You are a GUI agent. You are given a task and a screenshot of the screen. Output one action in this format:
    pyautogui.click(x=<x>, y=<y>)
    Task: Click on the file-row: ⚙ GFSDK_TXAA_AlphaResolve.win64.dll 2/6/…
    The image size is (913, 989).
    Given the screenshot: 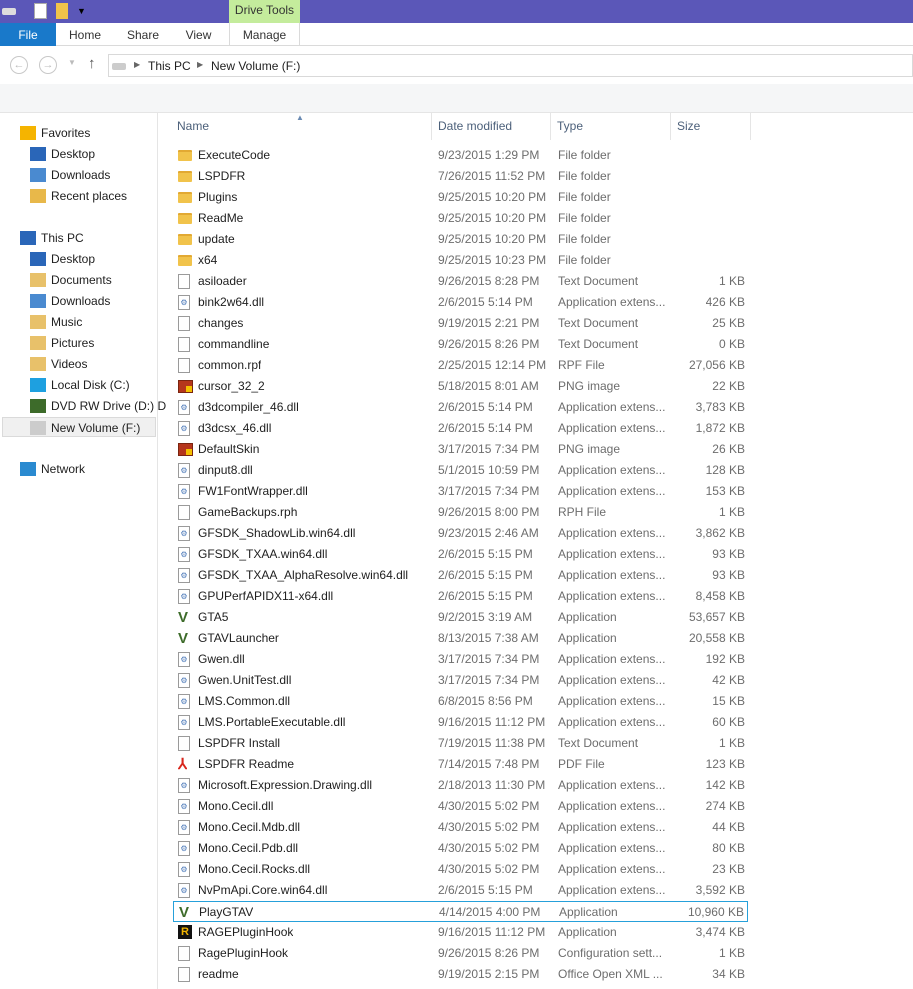 What is the action you would take?
    pyautogui.click(x=460, y=575)
    